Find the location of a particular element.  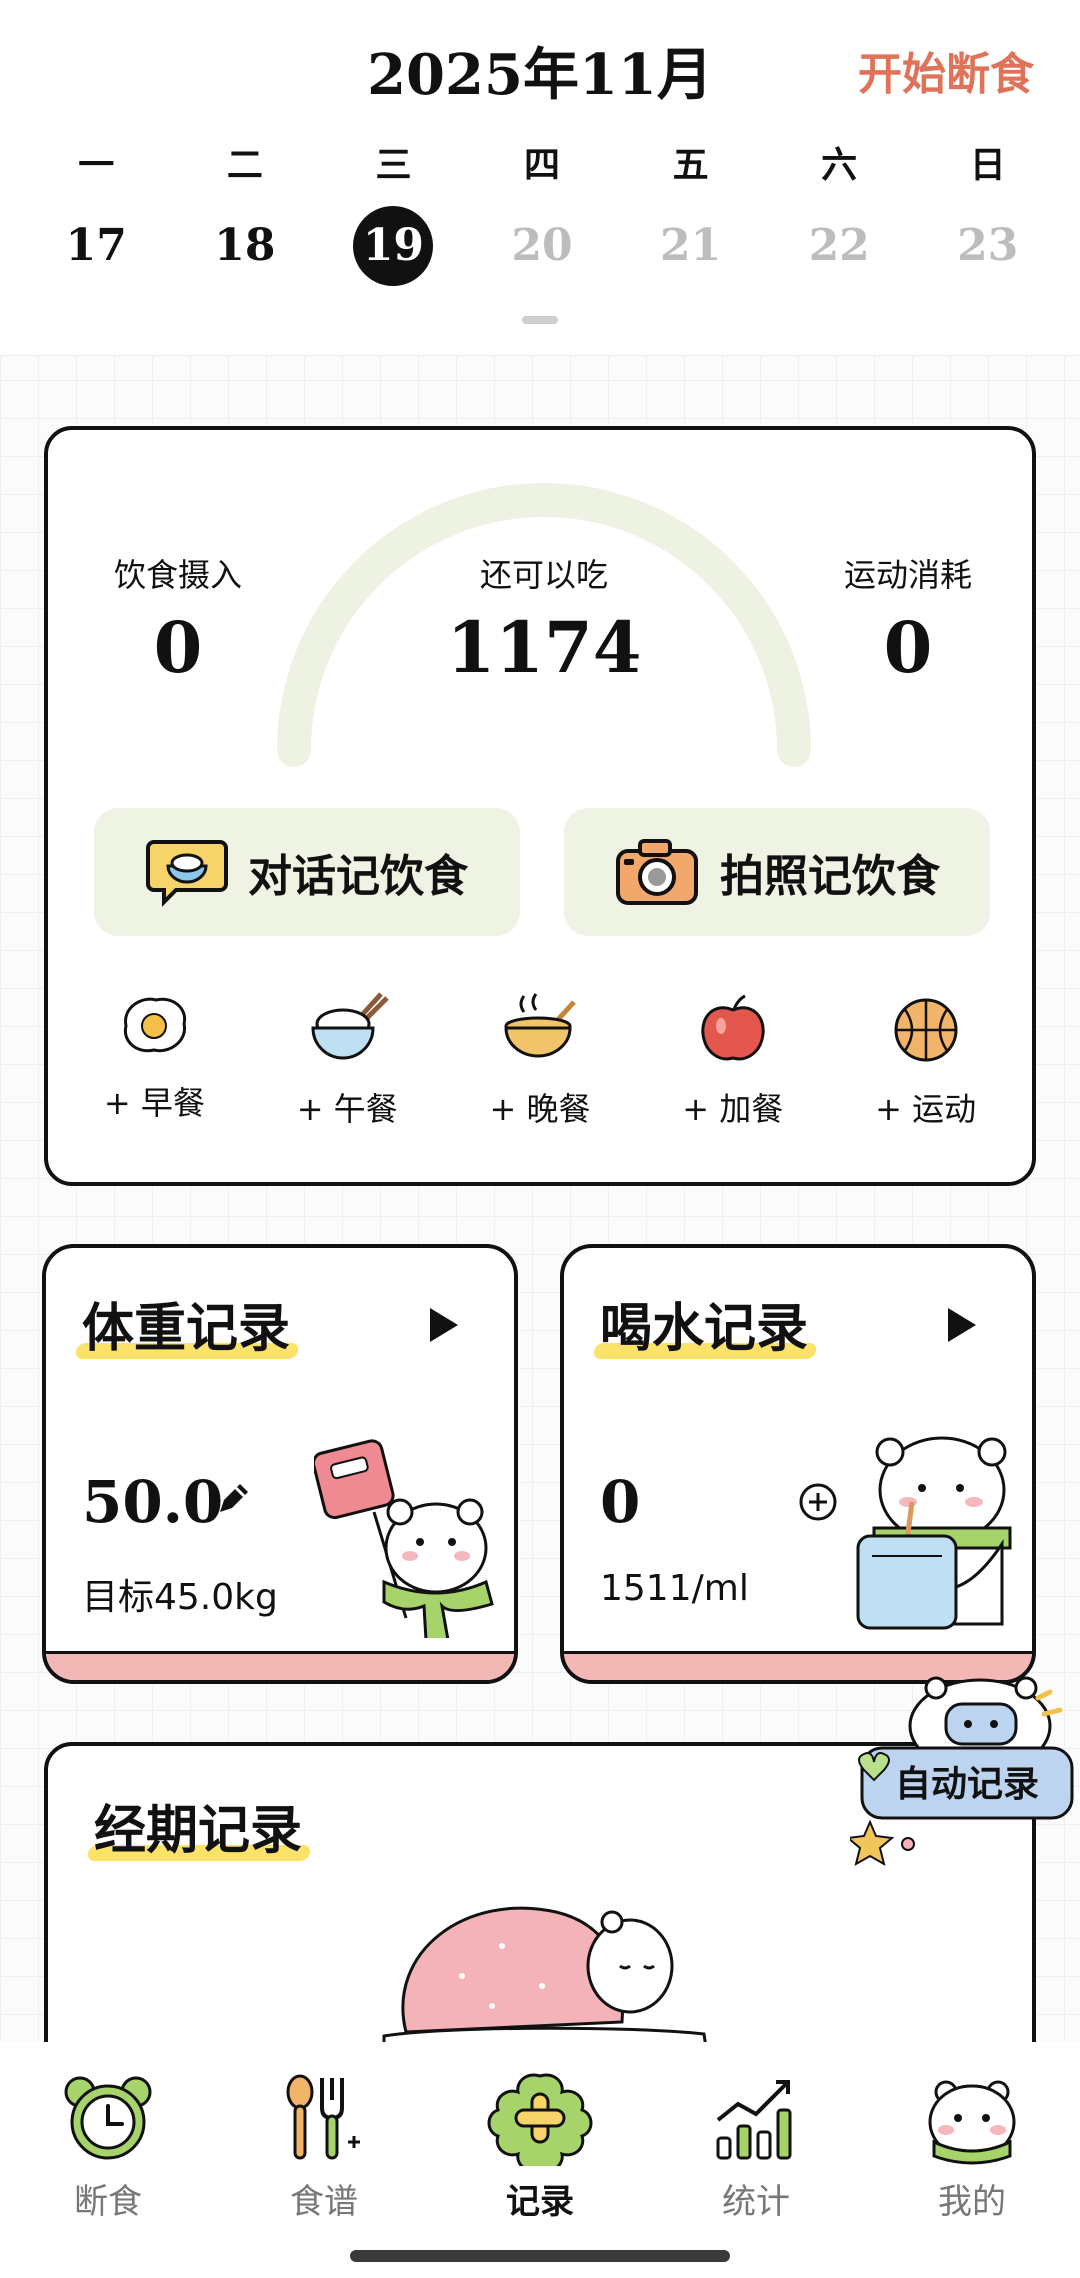

nav-label: 断食 is located at coordinates (108, 2202).